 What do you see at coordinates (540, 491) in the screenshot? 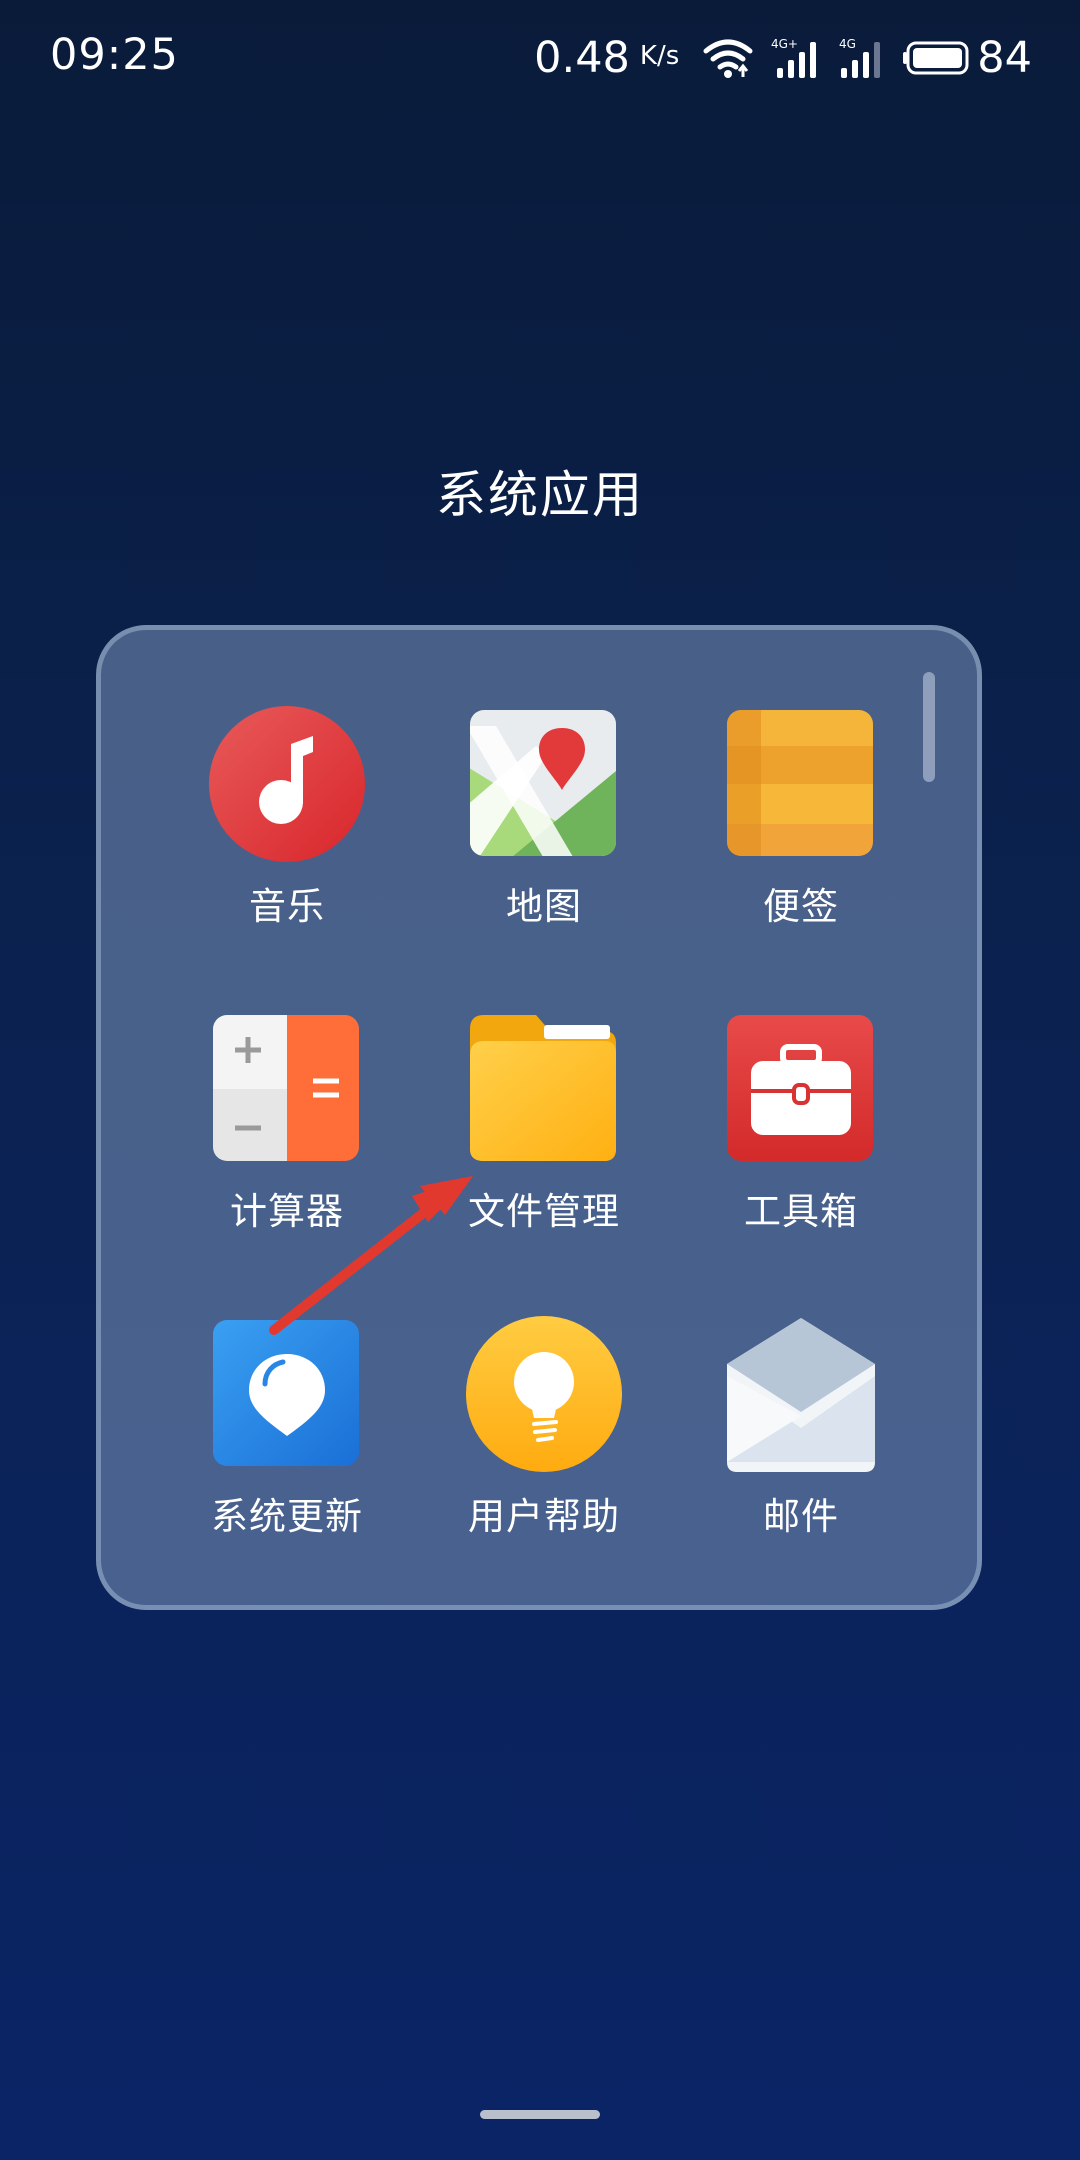
I see `folder-title: 系统应用` at bounding box center [540, 491].